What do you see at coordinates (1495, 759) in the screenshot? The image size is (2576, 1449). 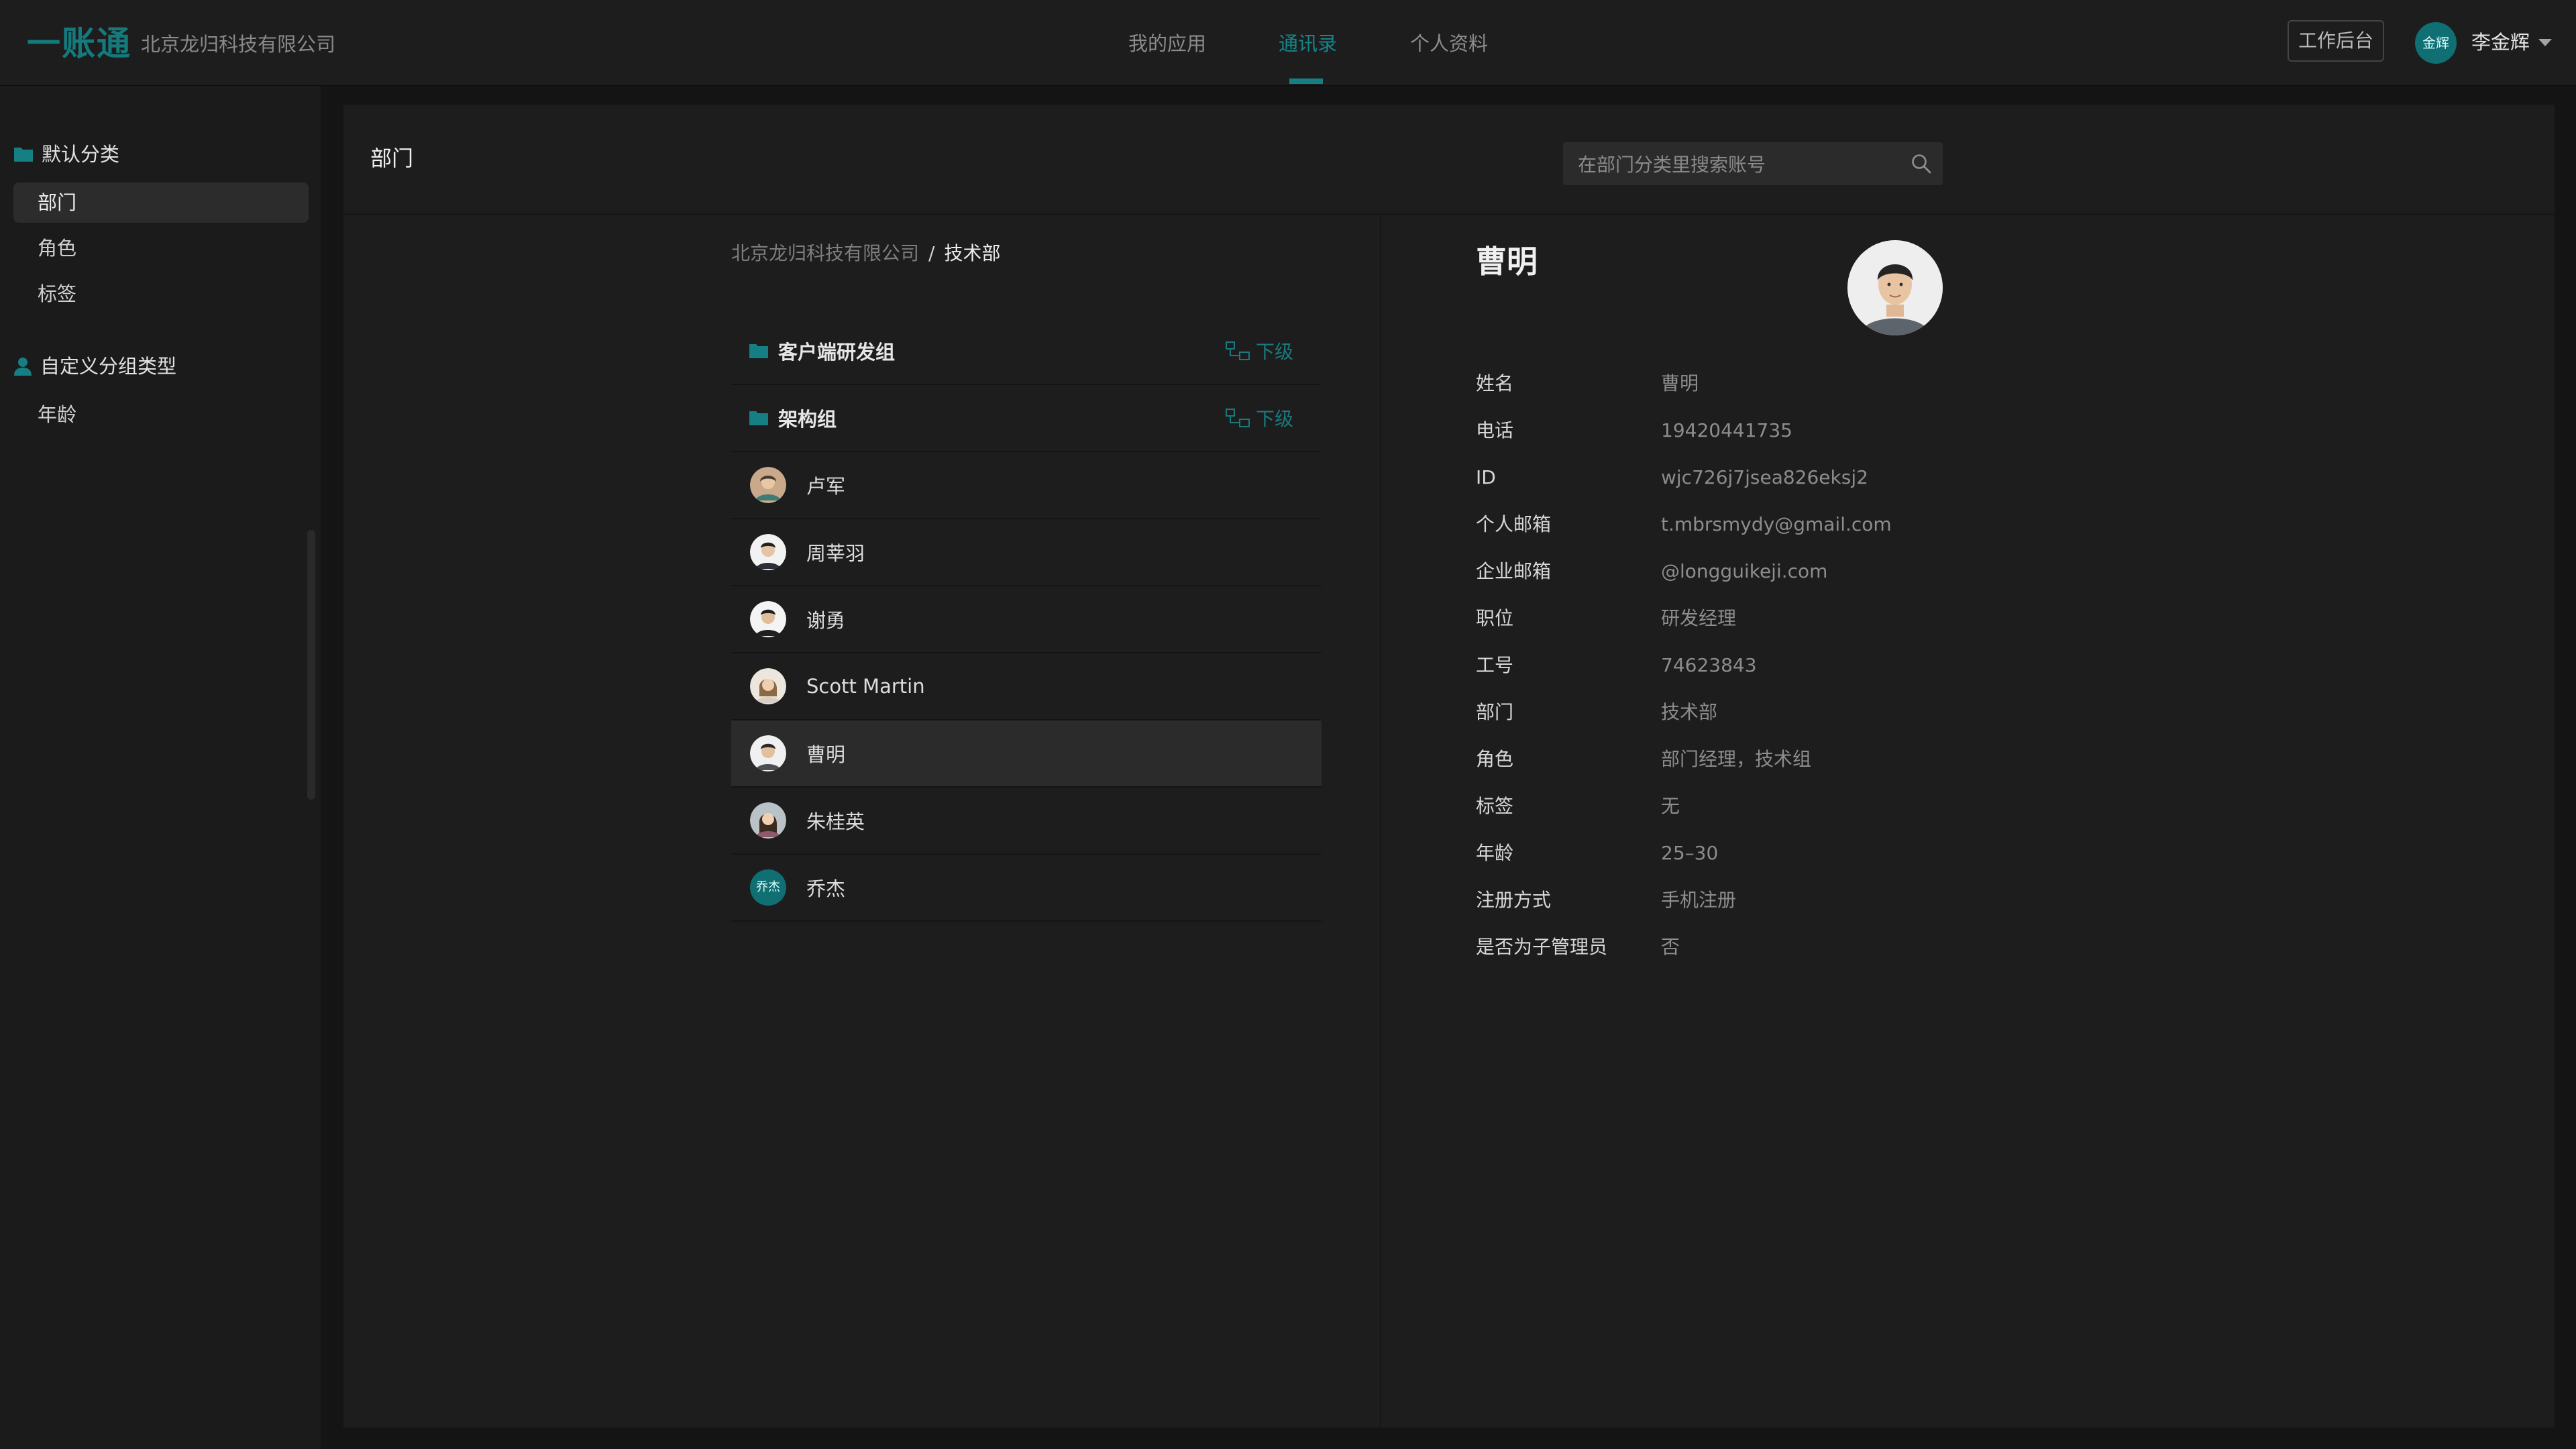 I see `field-label: 角色` at bounding box center [1495, 759].